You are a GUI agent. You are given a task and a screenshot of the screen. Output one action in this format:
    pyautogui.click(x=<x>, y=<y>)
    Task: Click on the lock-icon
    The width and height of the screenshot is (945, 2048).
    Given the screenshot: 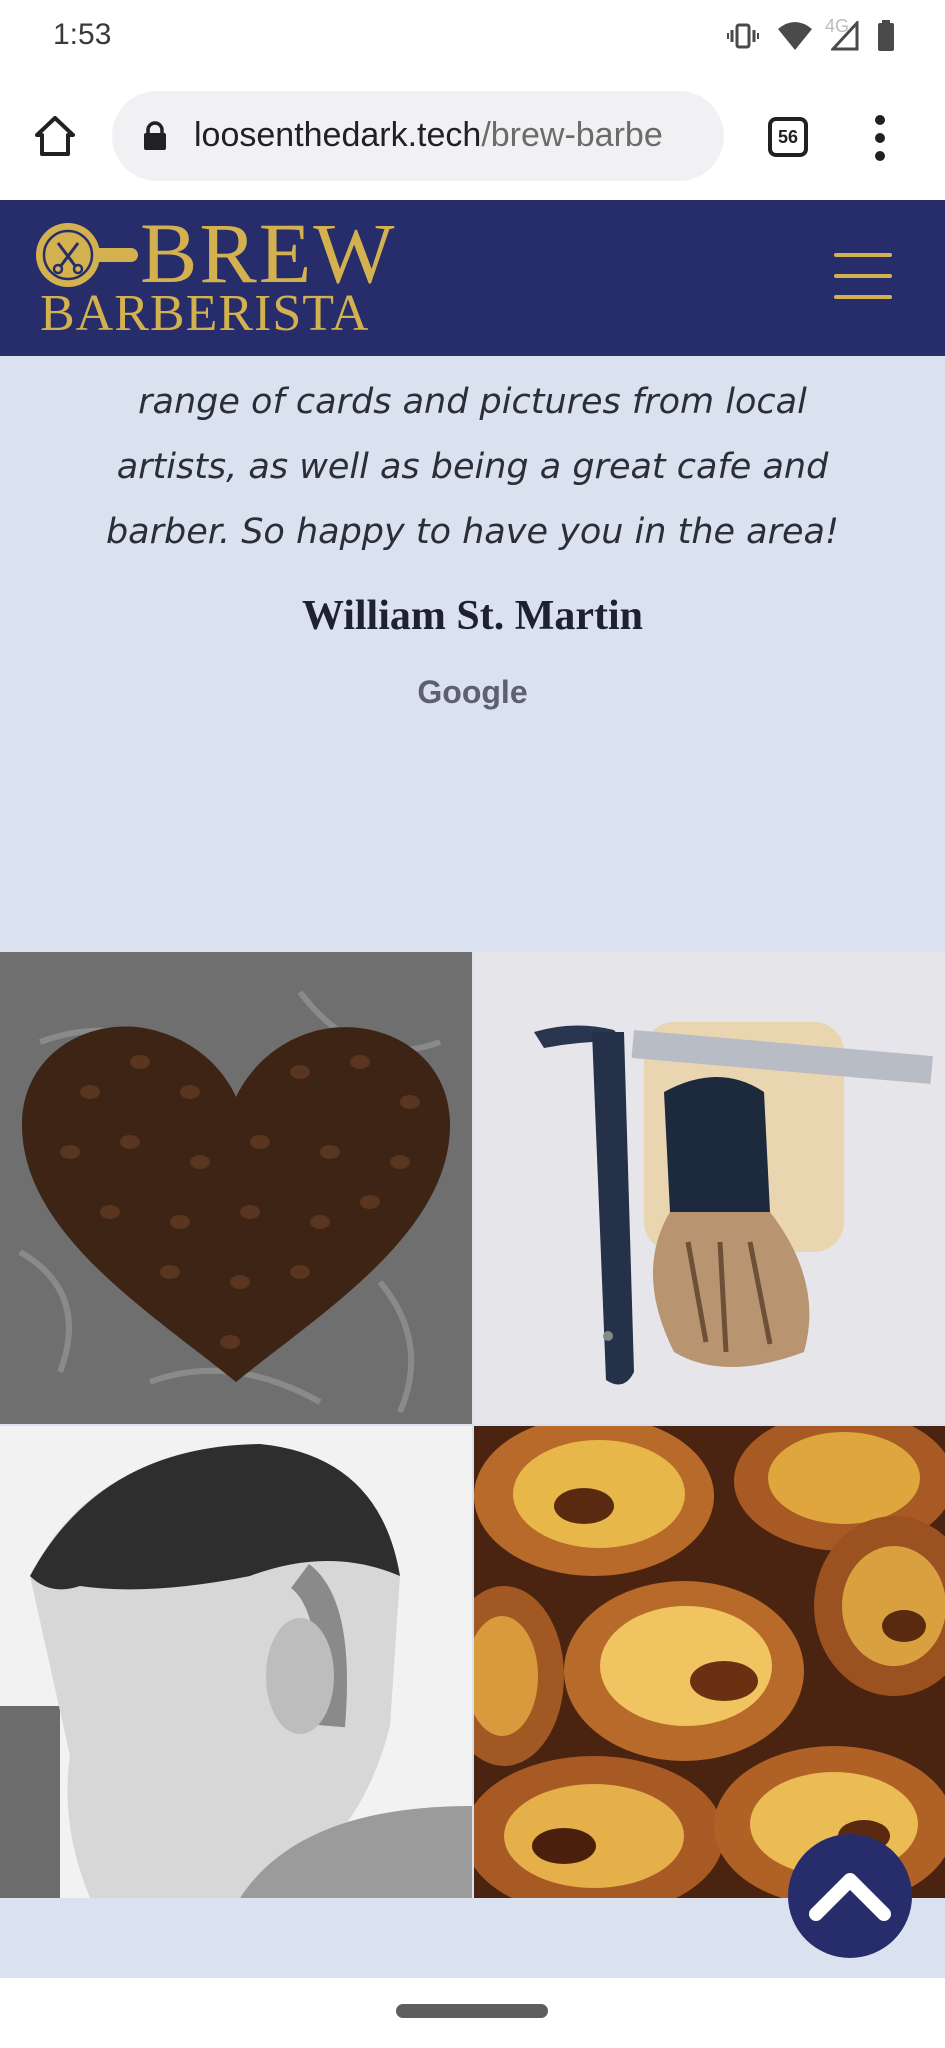 What is the action you would take?
    pyautogui.click(x=155, y=136)
    